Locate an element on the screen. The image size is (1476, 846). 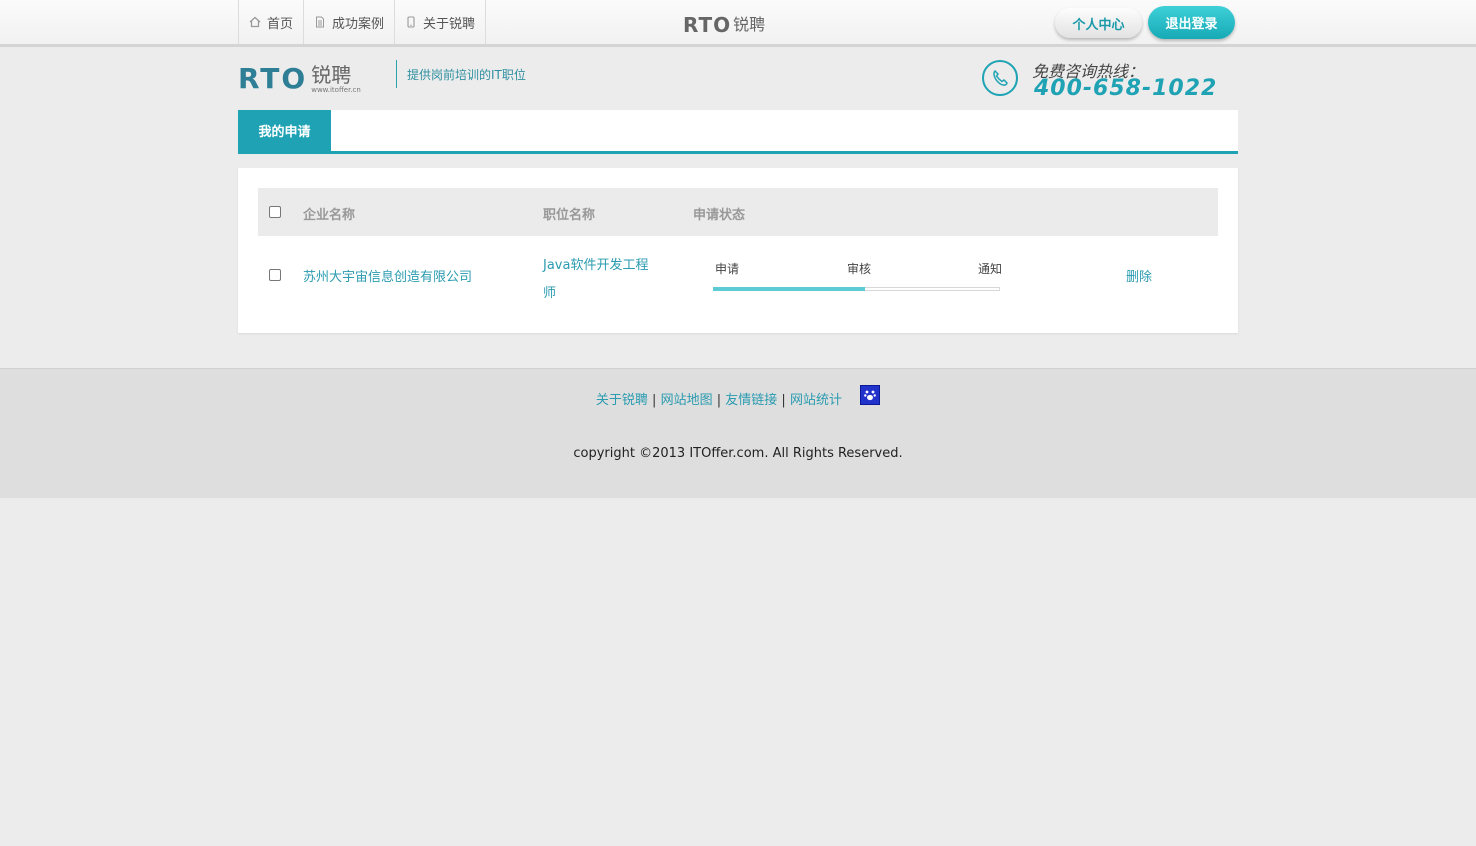
nav-item-label: 关于锐聘 is located at coordinates (449, 24).